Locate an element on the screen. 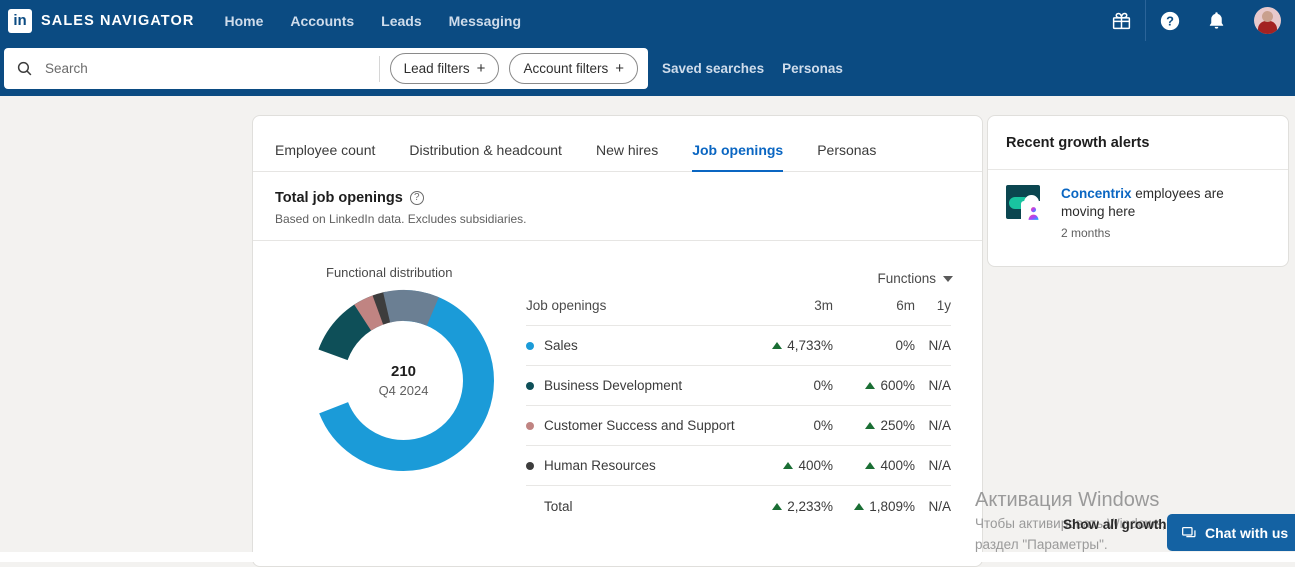 This screenshot has width=1295, height=567. account-filters-plus-icon: + is located at coordinates (619, 68).